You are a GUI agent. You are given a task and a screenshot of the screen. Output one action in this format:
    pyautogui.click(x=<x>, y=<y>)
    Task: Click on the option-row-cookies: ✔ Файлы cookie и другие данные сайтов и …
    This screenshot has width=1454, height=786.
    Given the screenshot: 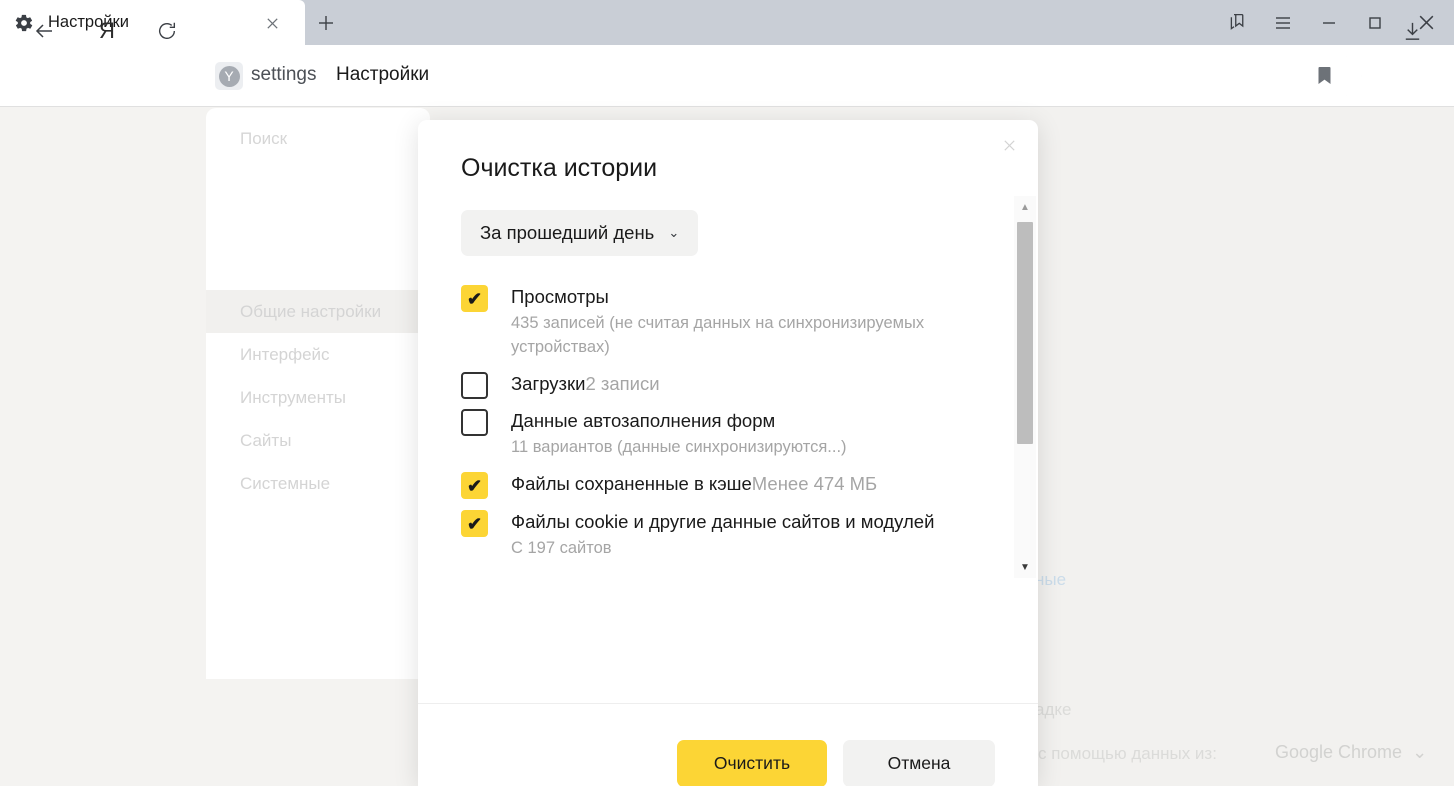 What is the action you would take?
    pyautogui.click(x=721, y=535)
    